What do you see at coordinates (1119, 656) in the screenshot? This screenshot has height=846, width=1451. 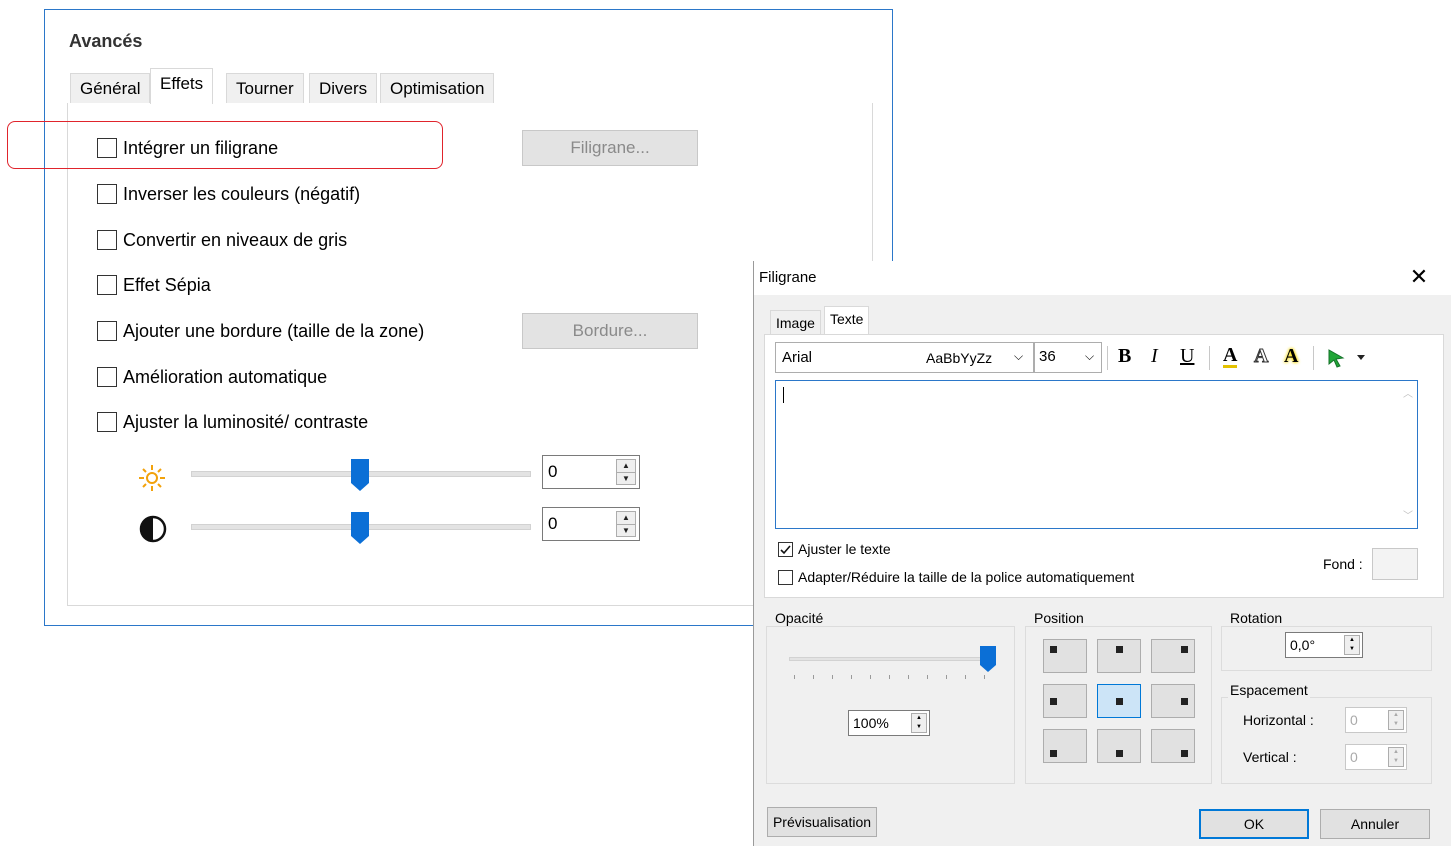 I see `position-top-center` at bounding box center [1119, 656].